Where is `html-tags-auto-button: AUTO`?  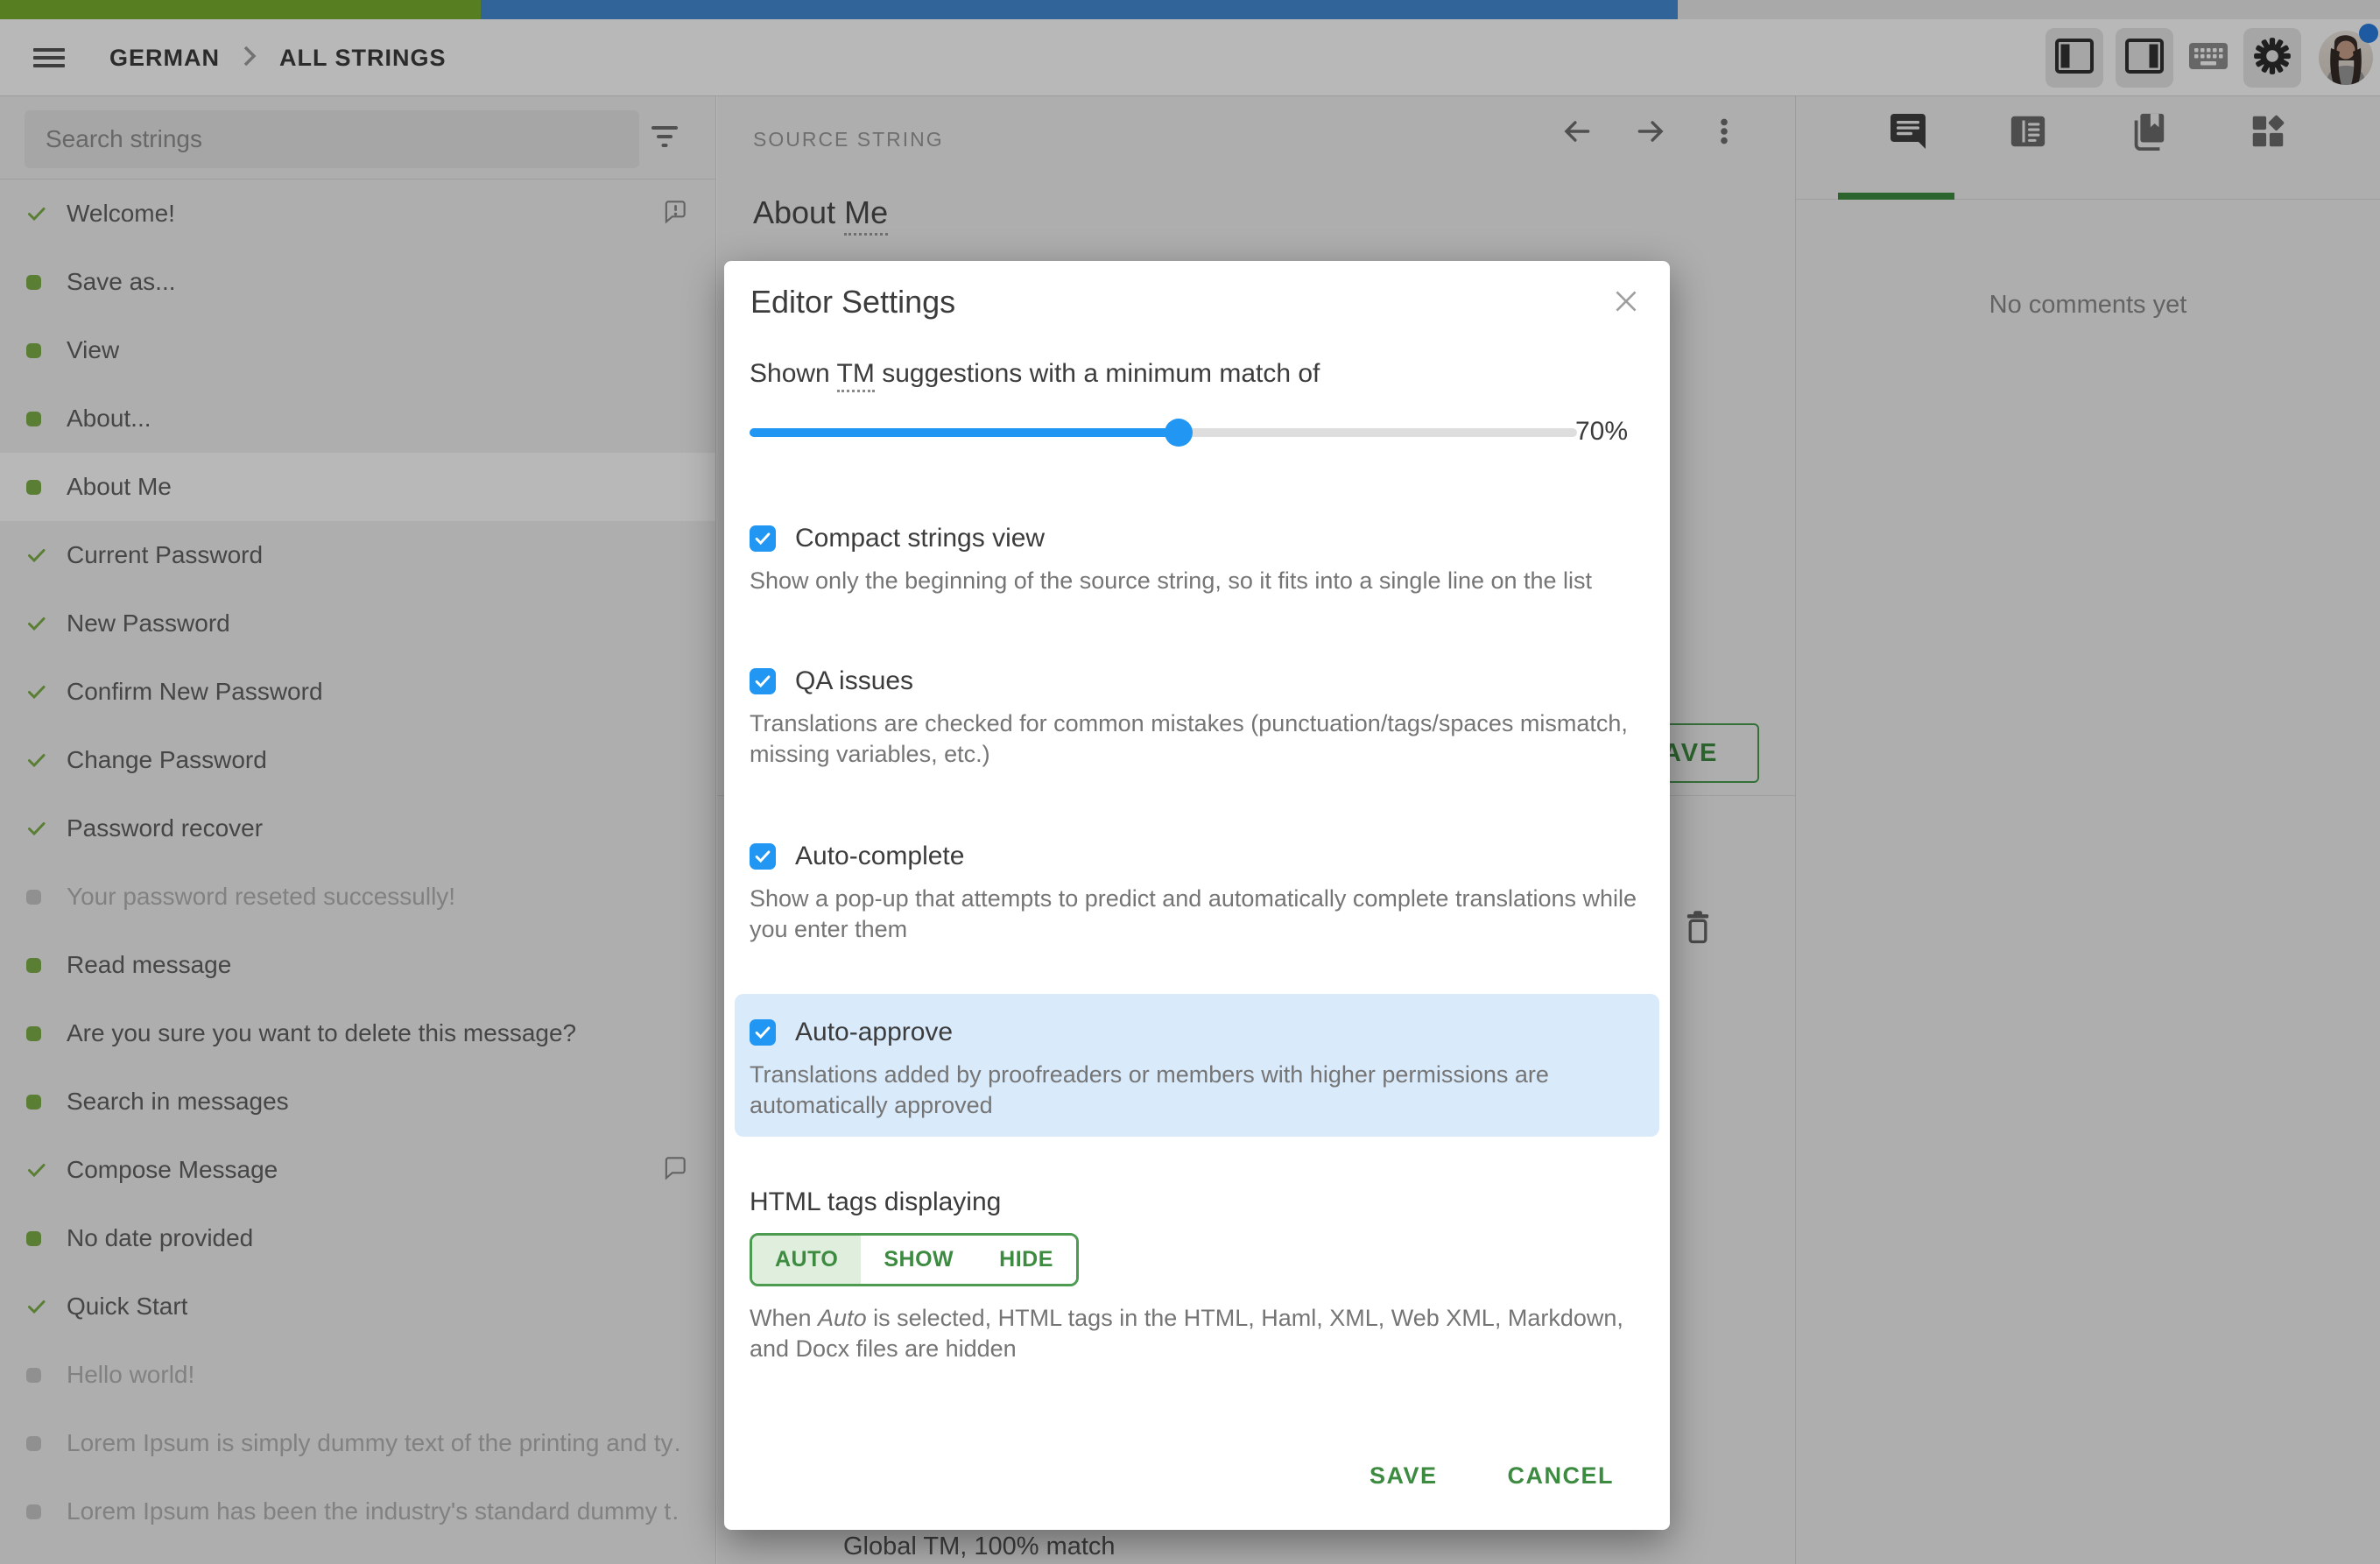
html-tags-auto-button: AUTO is located at coordinates (807, 1260).